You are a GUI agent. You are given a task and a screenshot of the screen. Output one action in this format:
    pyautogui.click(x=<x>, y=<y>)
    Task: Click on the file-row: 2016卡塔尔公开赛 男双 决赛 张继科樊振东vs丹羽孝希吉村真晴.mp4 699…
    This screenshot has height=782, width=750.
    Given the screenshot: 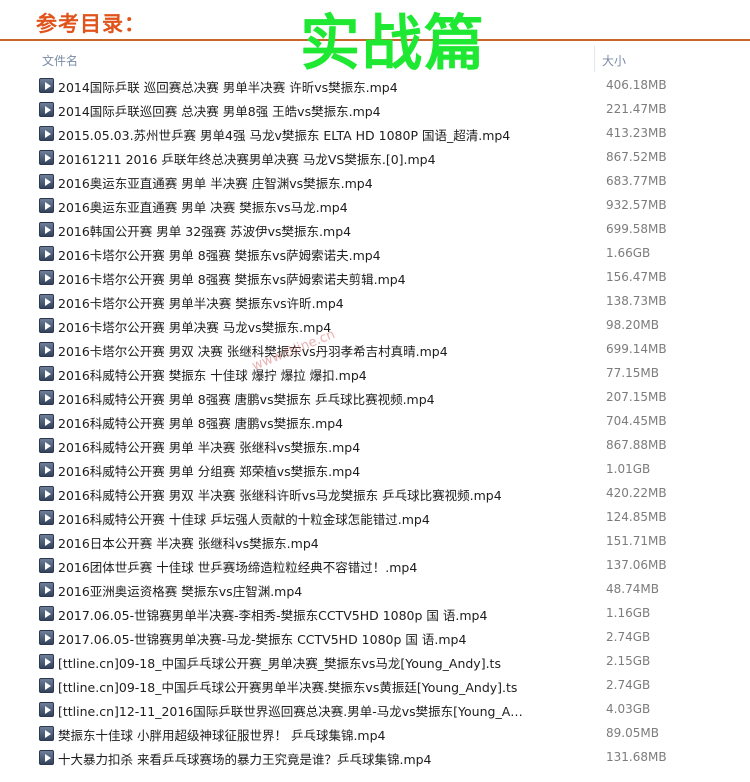 What is the action you would take?
    pyautogui.click(x=393, y=350)
    